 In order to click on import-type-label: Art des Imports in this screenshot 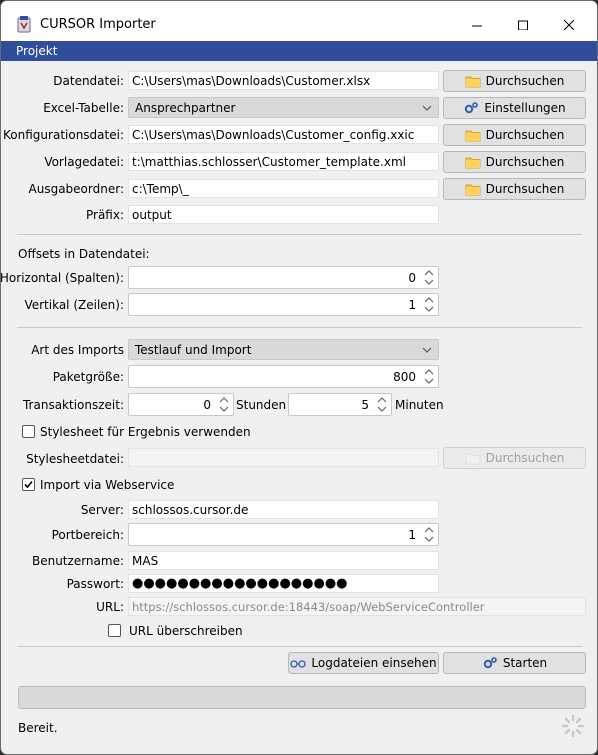, I will do `click(77, 350)`.